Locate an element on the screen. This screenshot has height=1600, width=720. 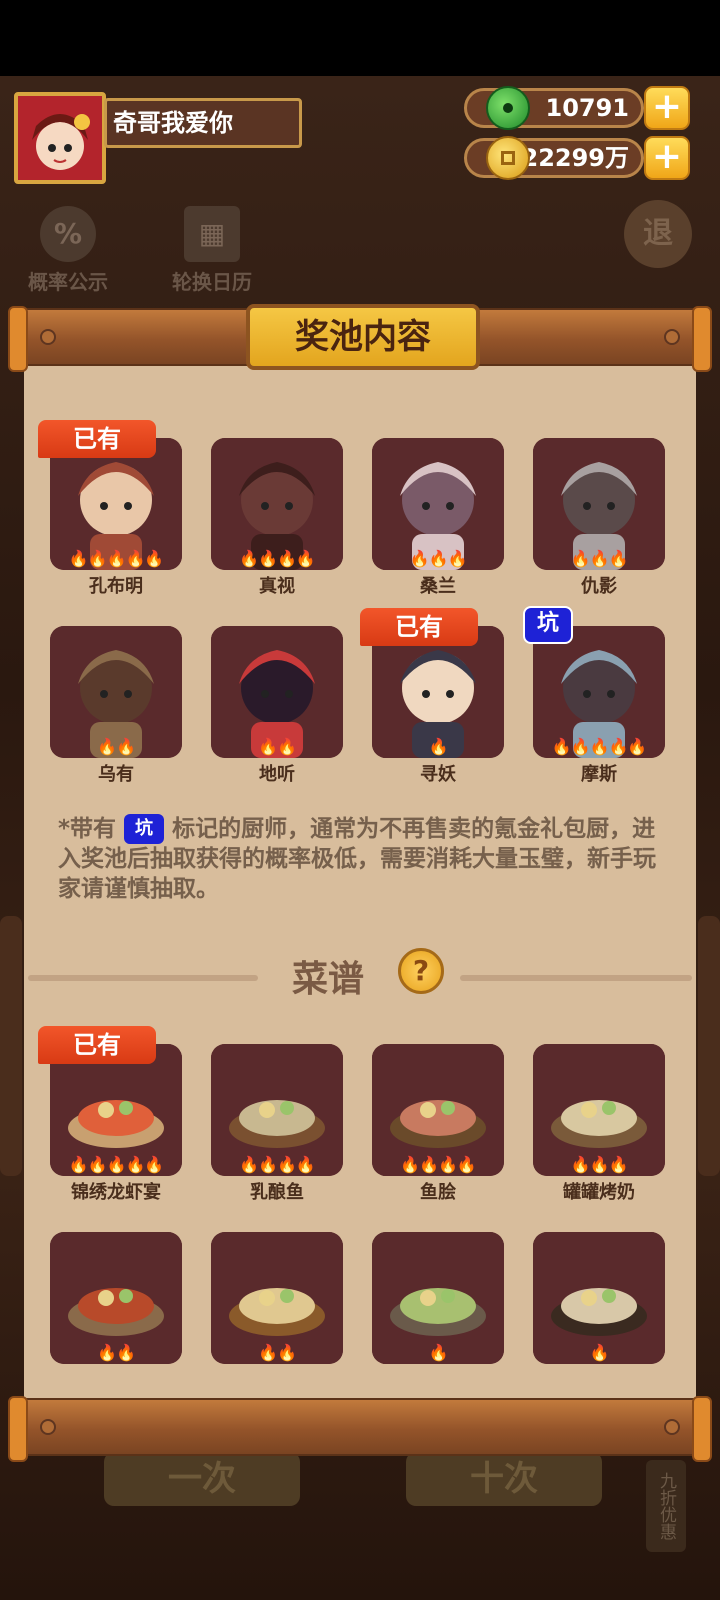
exit-button: 退 is located at coordinates (658, 234).